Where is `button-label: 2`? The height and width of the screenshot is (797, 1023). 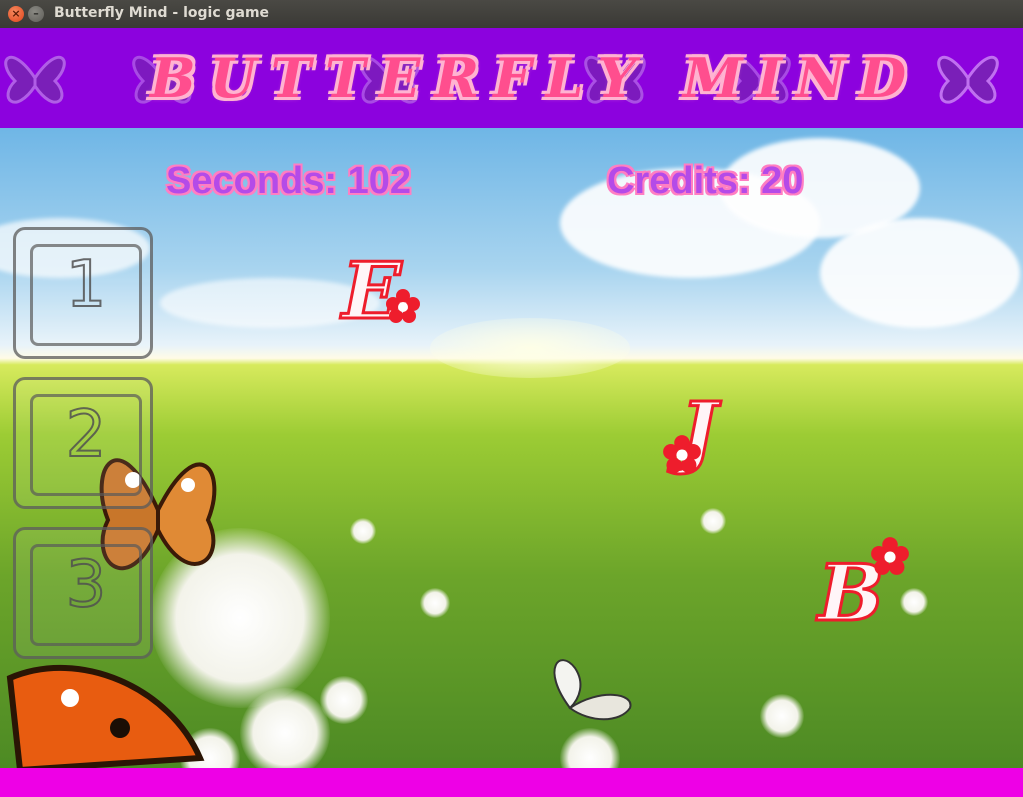
button-label: 2 is located at coordinates (86, 435).